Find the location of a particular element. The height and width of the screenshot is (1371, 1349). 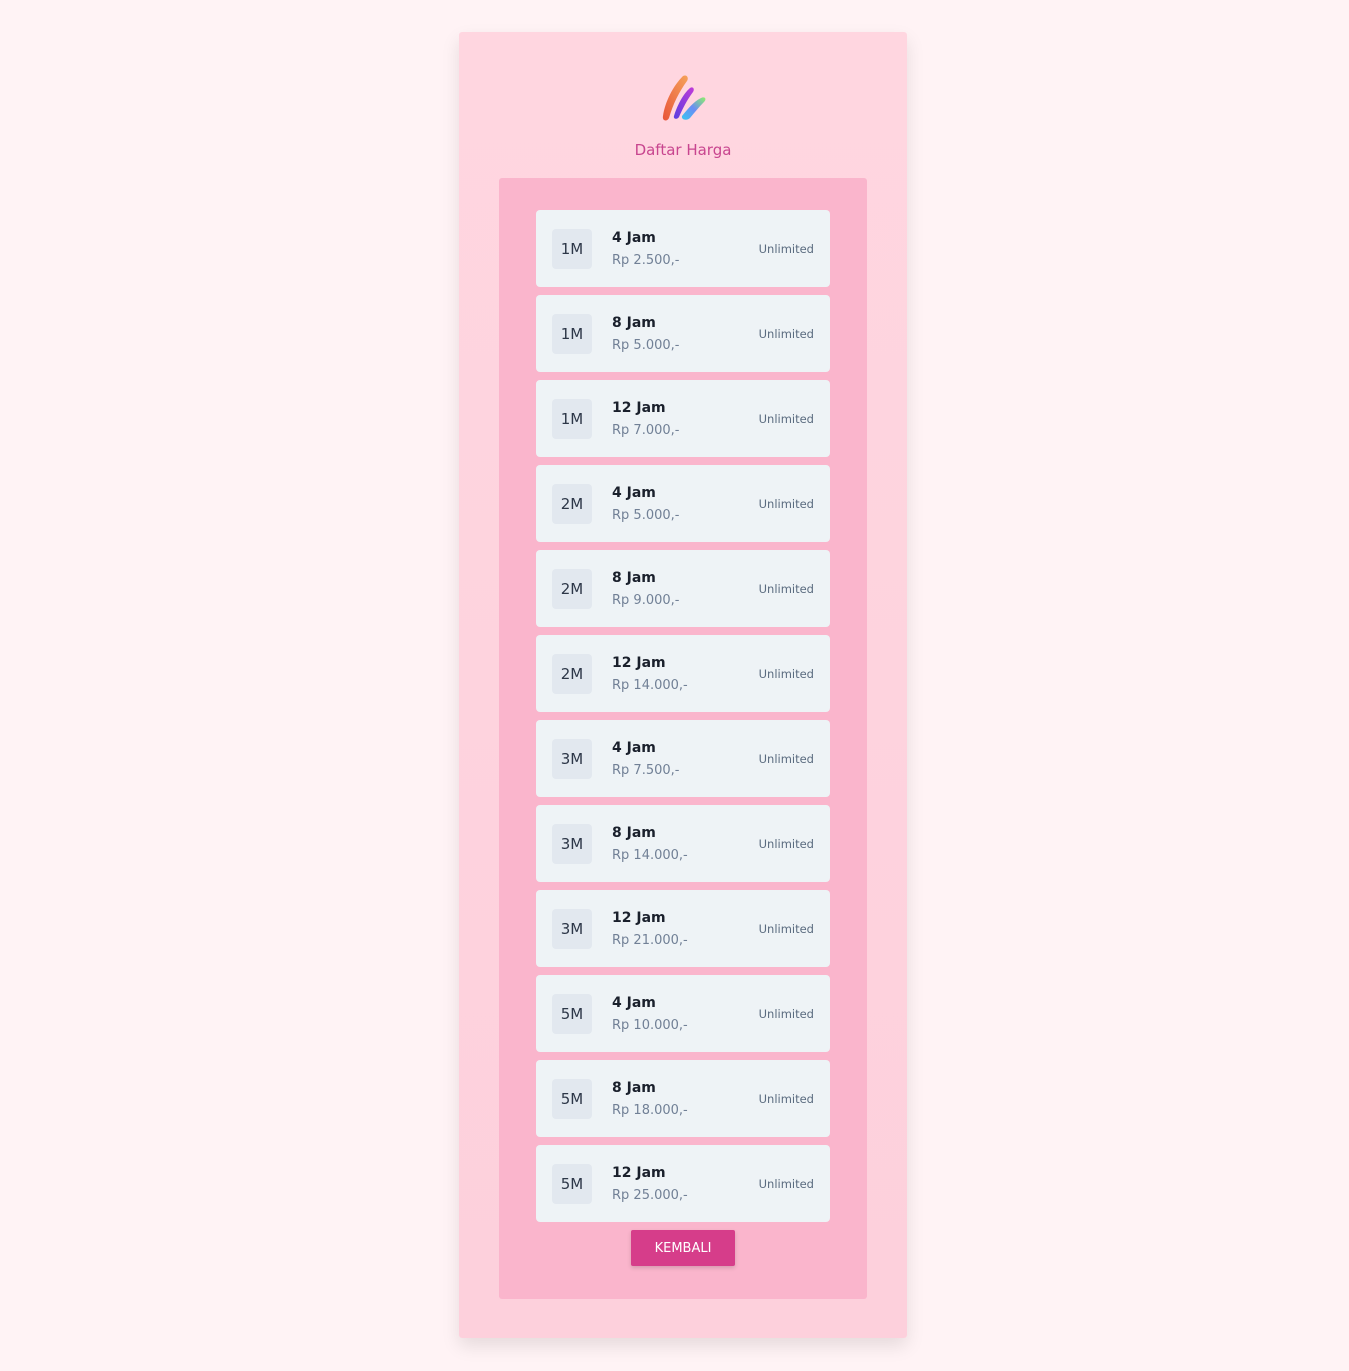

list-item: 3M 4 Jam Rp 7.500,- Unlimited is located at coordinates (683, 758).